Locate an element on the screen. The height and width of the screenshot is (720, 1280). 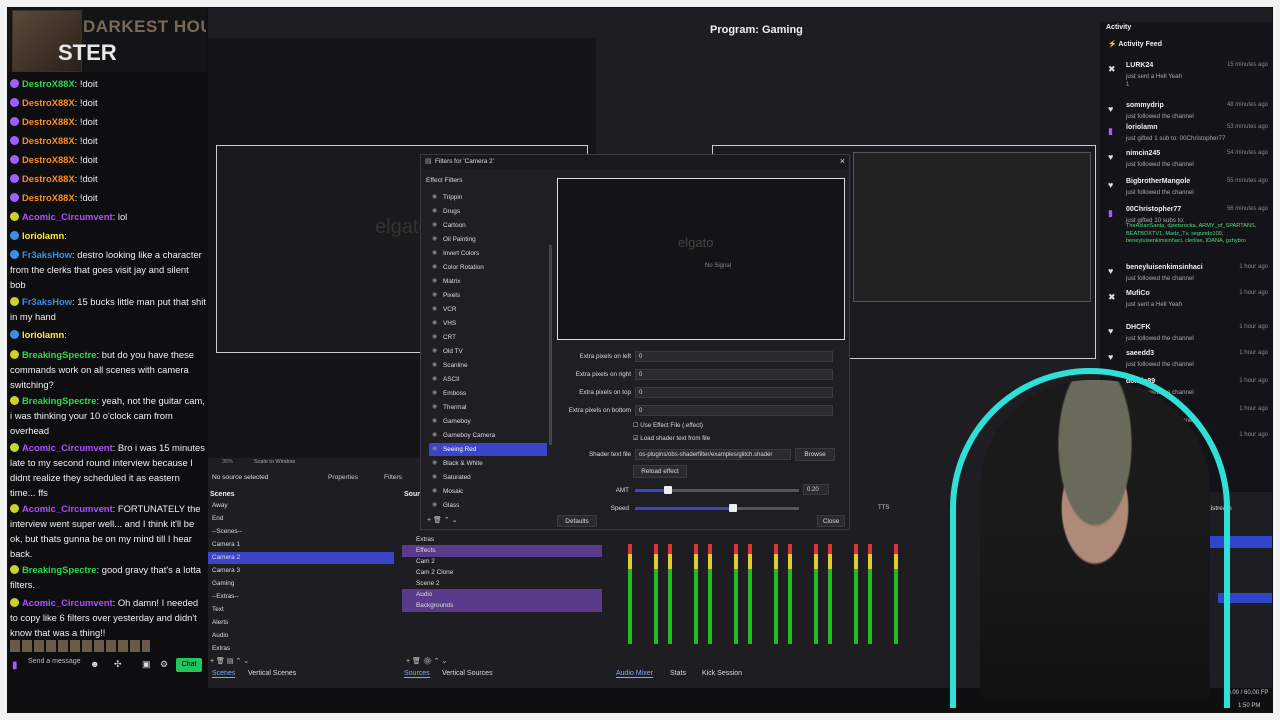
chat-send-button: Chat is located at coordinates (189, 665).